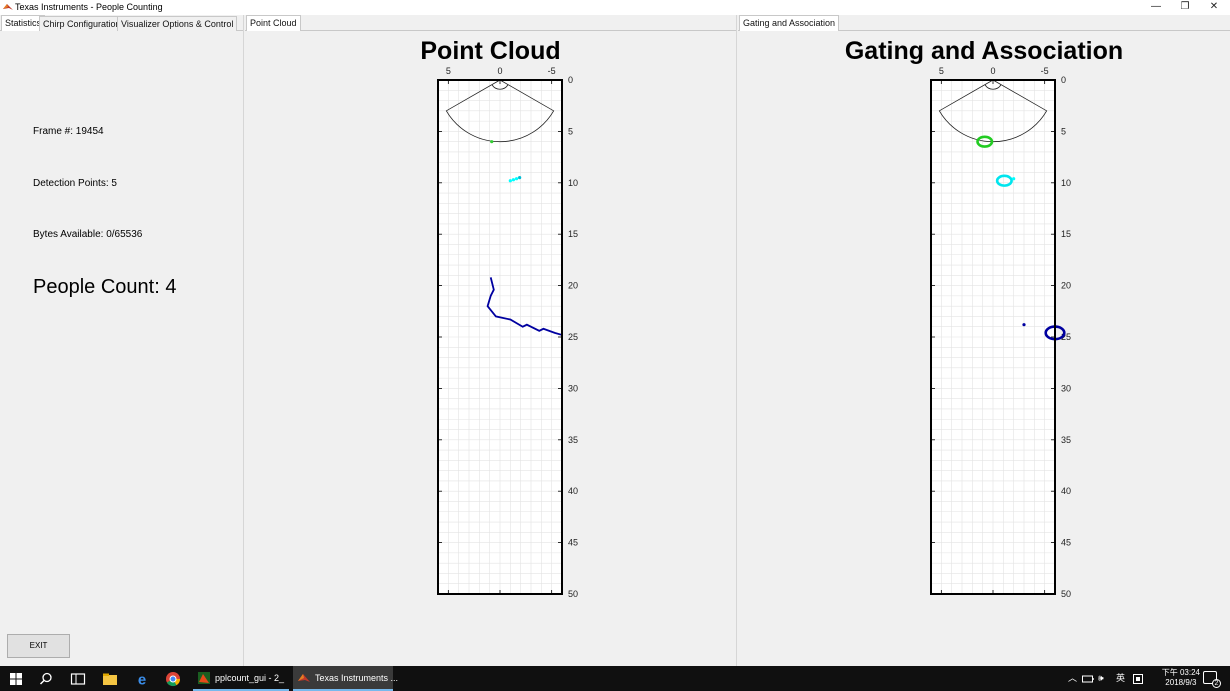  I want to click on input-method-icon, so click(1138, 679).